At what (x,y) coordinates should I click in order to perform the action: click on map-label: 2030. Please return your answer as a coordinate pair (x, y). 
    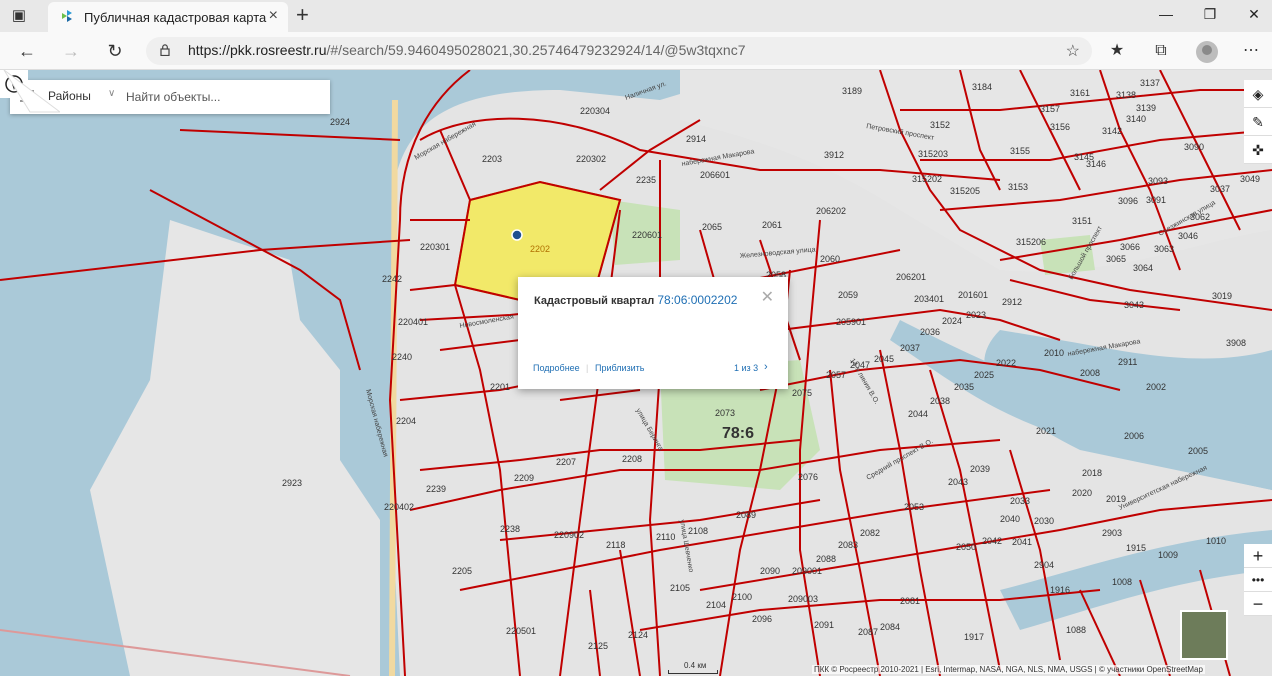
    Looking at the image, I should click on (1044, 521).